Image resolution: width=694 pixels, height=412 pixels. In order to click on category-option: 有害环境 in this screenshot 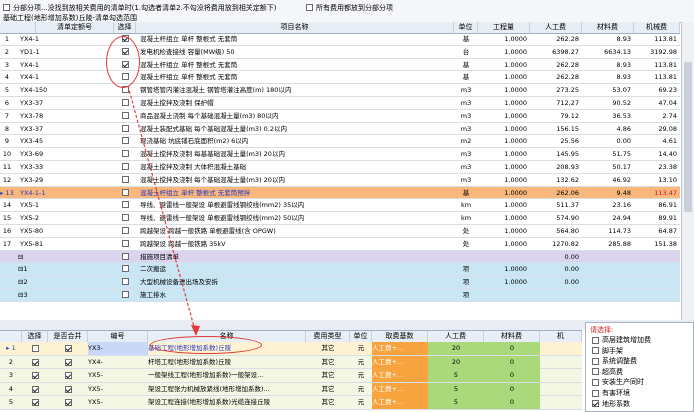, I will do `click(611, 393)`.